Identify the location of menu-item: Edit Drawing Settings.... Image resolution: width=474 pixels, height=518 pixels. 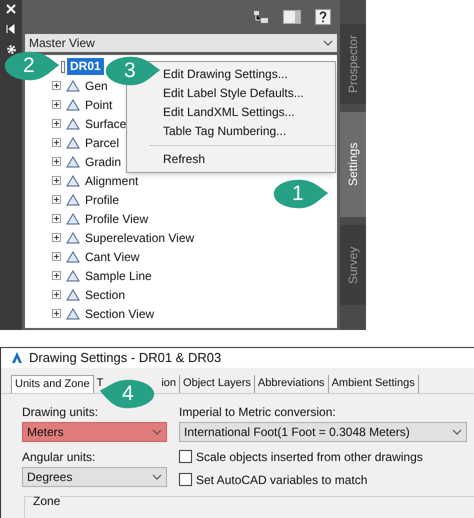
(225, 74).